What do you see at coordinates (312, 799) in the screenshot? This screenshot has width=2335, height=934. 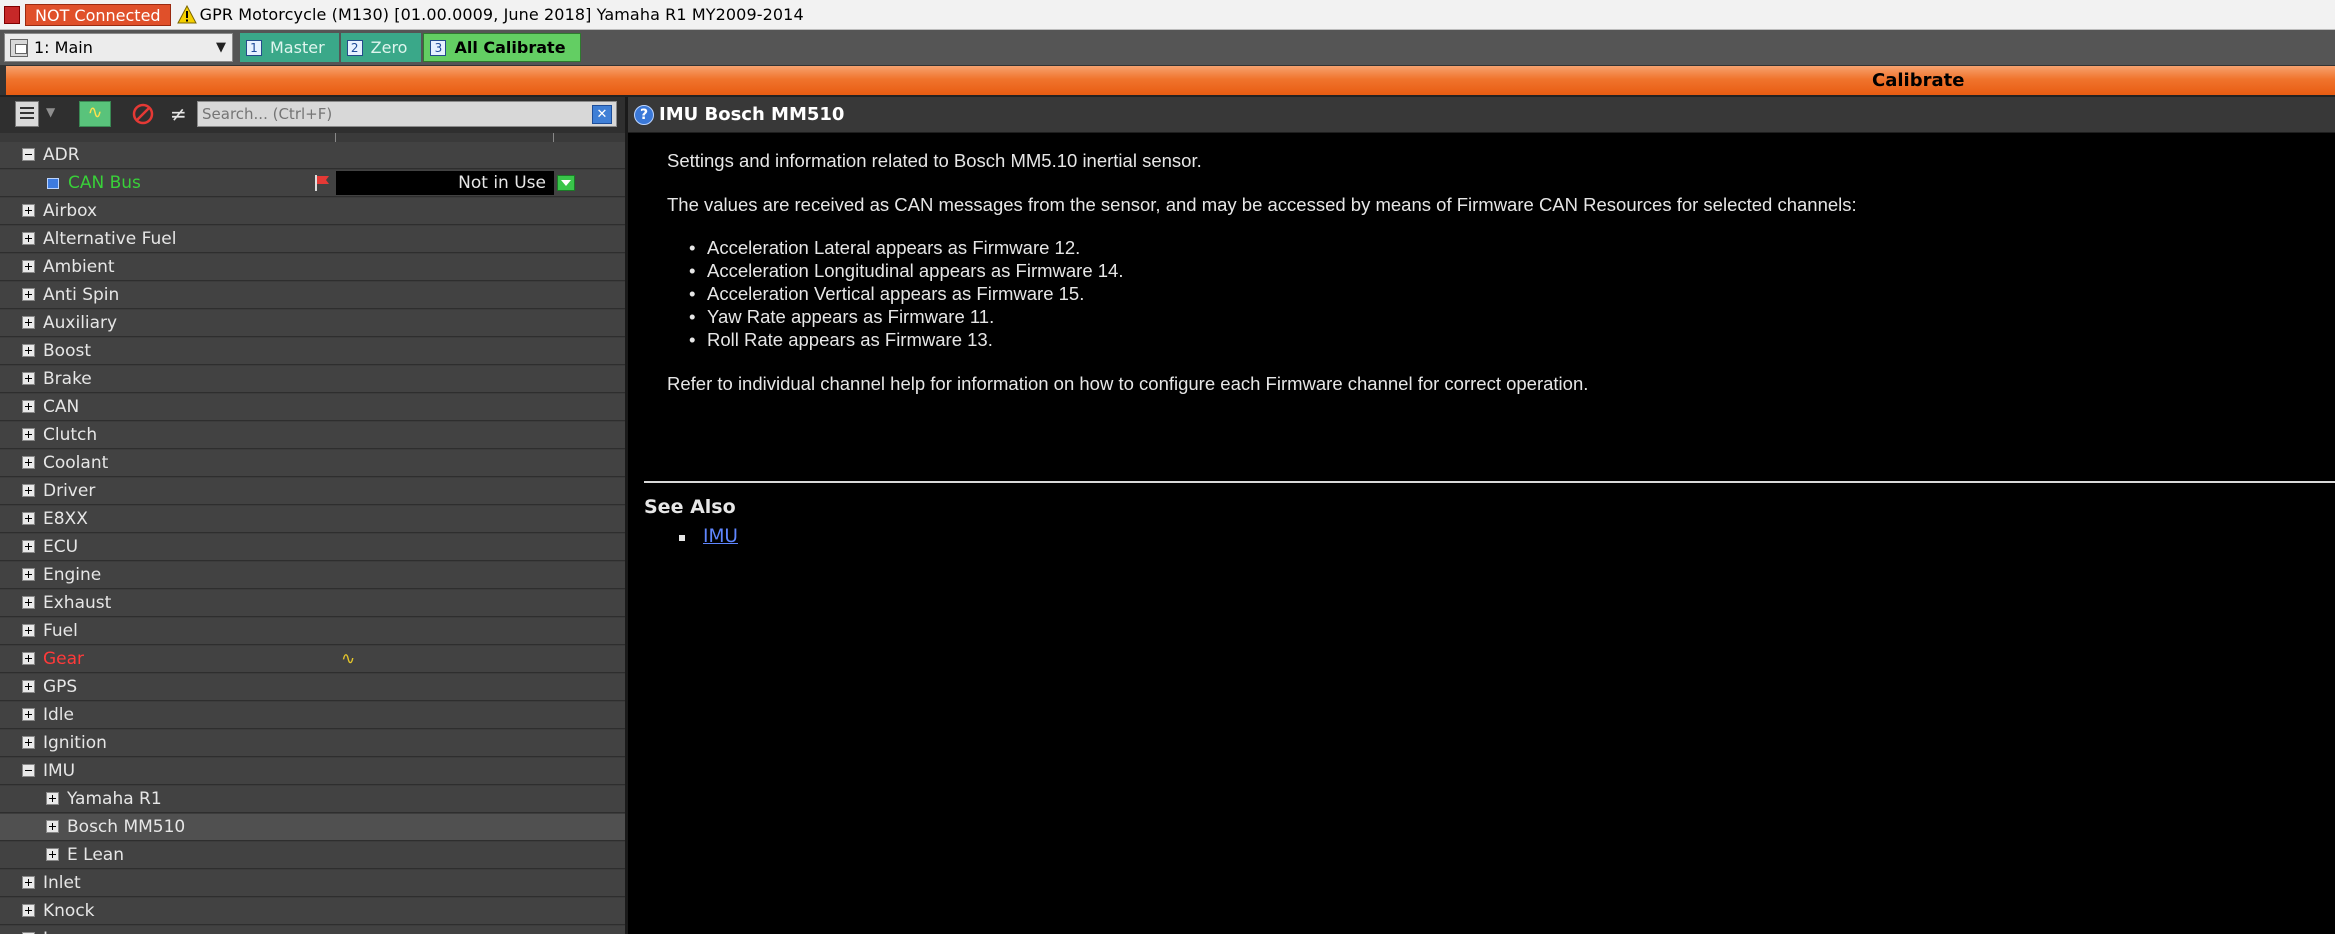 I see `tree-row-imu-yamaha-r1: Yamaha R1` at bounding box center [312, 799].